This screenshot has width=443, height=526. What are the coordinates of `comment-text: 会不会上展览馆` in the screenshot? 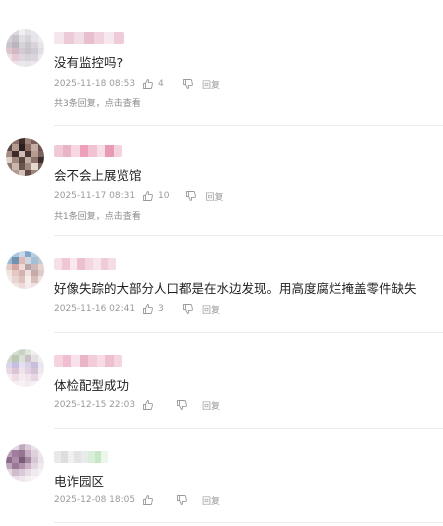 It's located at (98, 175).